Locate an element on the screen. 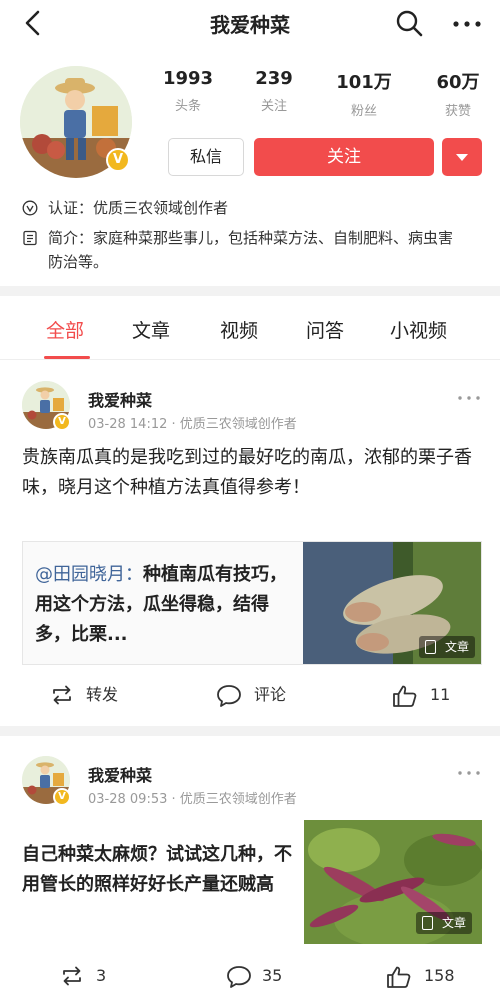 The image size is (500, 997). like-count: 11 is located at coordinates (440, 694).